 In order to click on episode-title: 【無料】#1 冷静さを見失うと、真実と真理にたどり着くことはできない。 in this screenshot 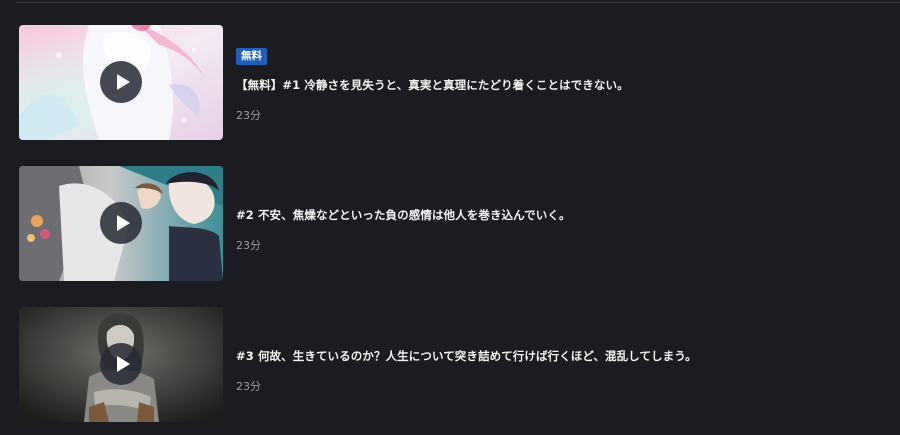, I will do `click(432, 85)`.